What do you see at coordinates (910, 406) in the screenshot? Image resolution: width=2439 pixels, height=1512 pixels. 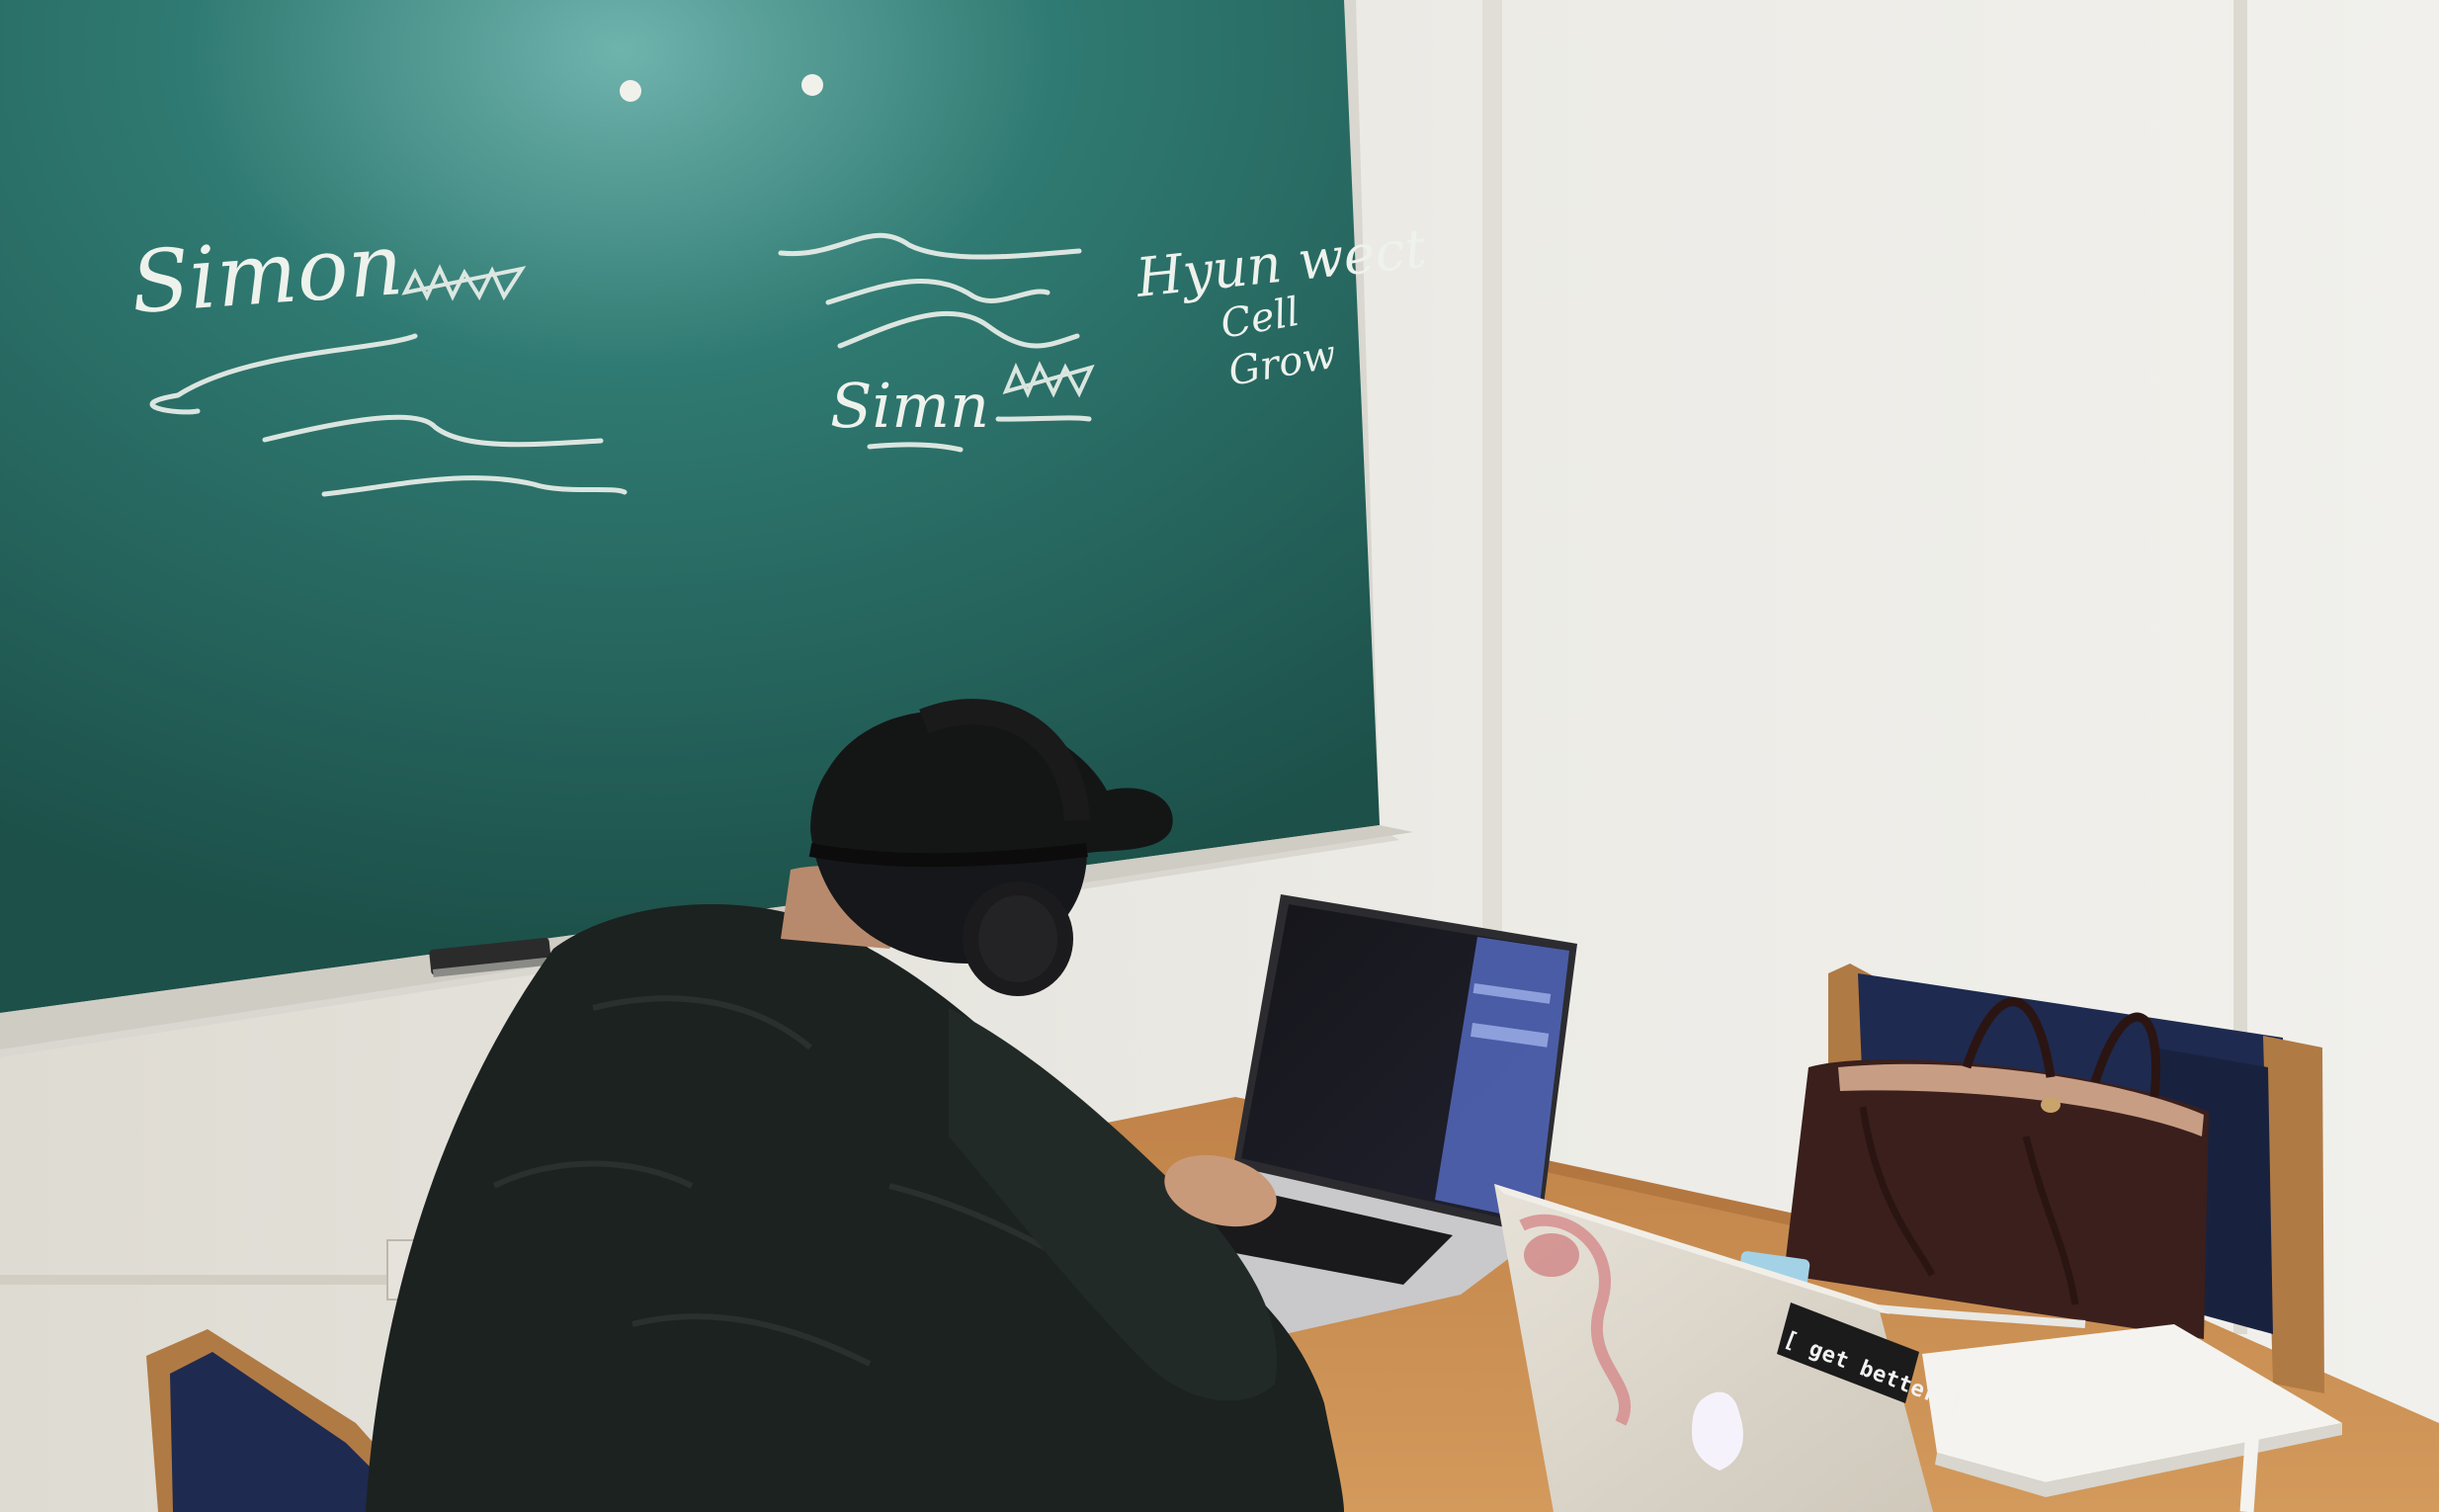 I see `chalk-text-center: Simn` at bounding box center [910, 406].